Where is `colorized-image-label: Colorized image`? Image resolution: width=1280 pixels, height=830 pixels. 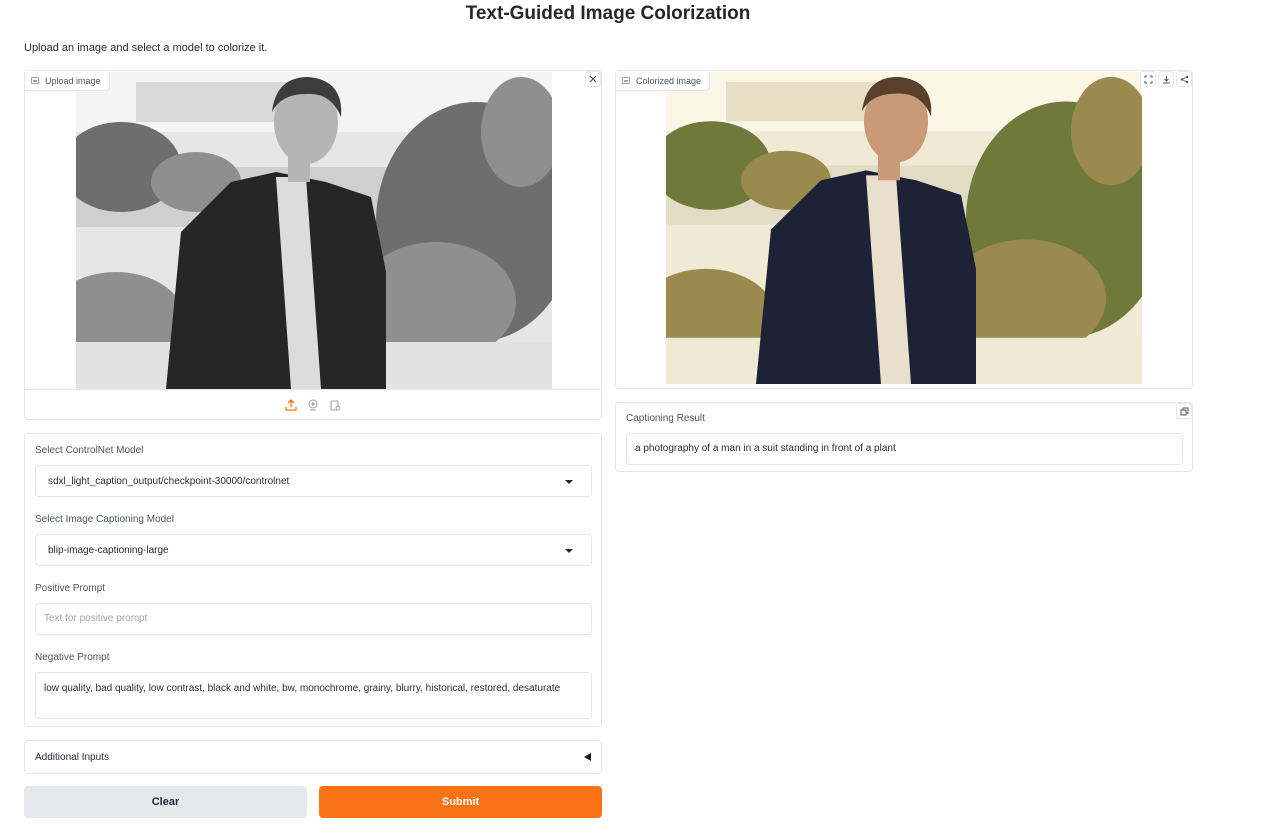 colorized-image-label: Colorized image is located at coordinates (663, 81).